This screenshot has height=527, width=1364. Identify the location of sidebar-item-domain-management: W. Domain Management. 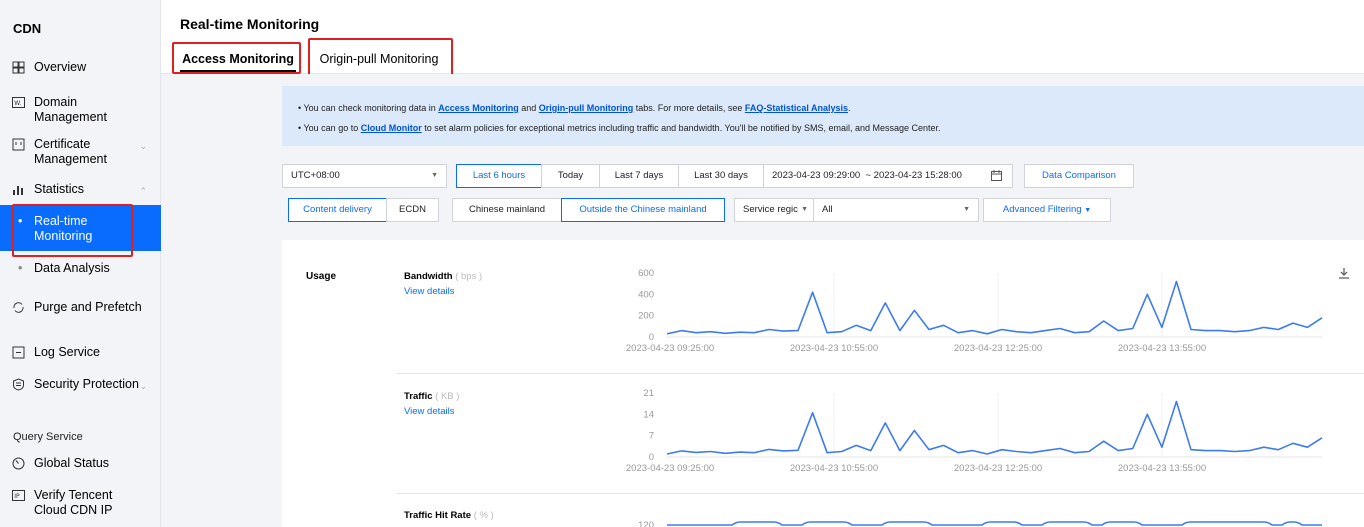
(80, 111).